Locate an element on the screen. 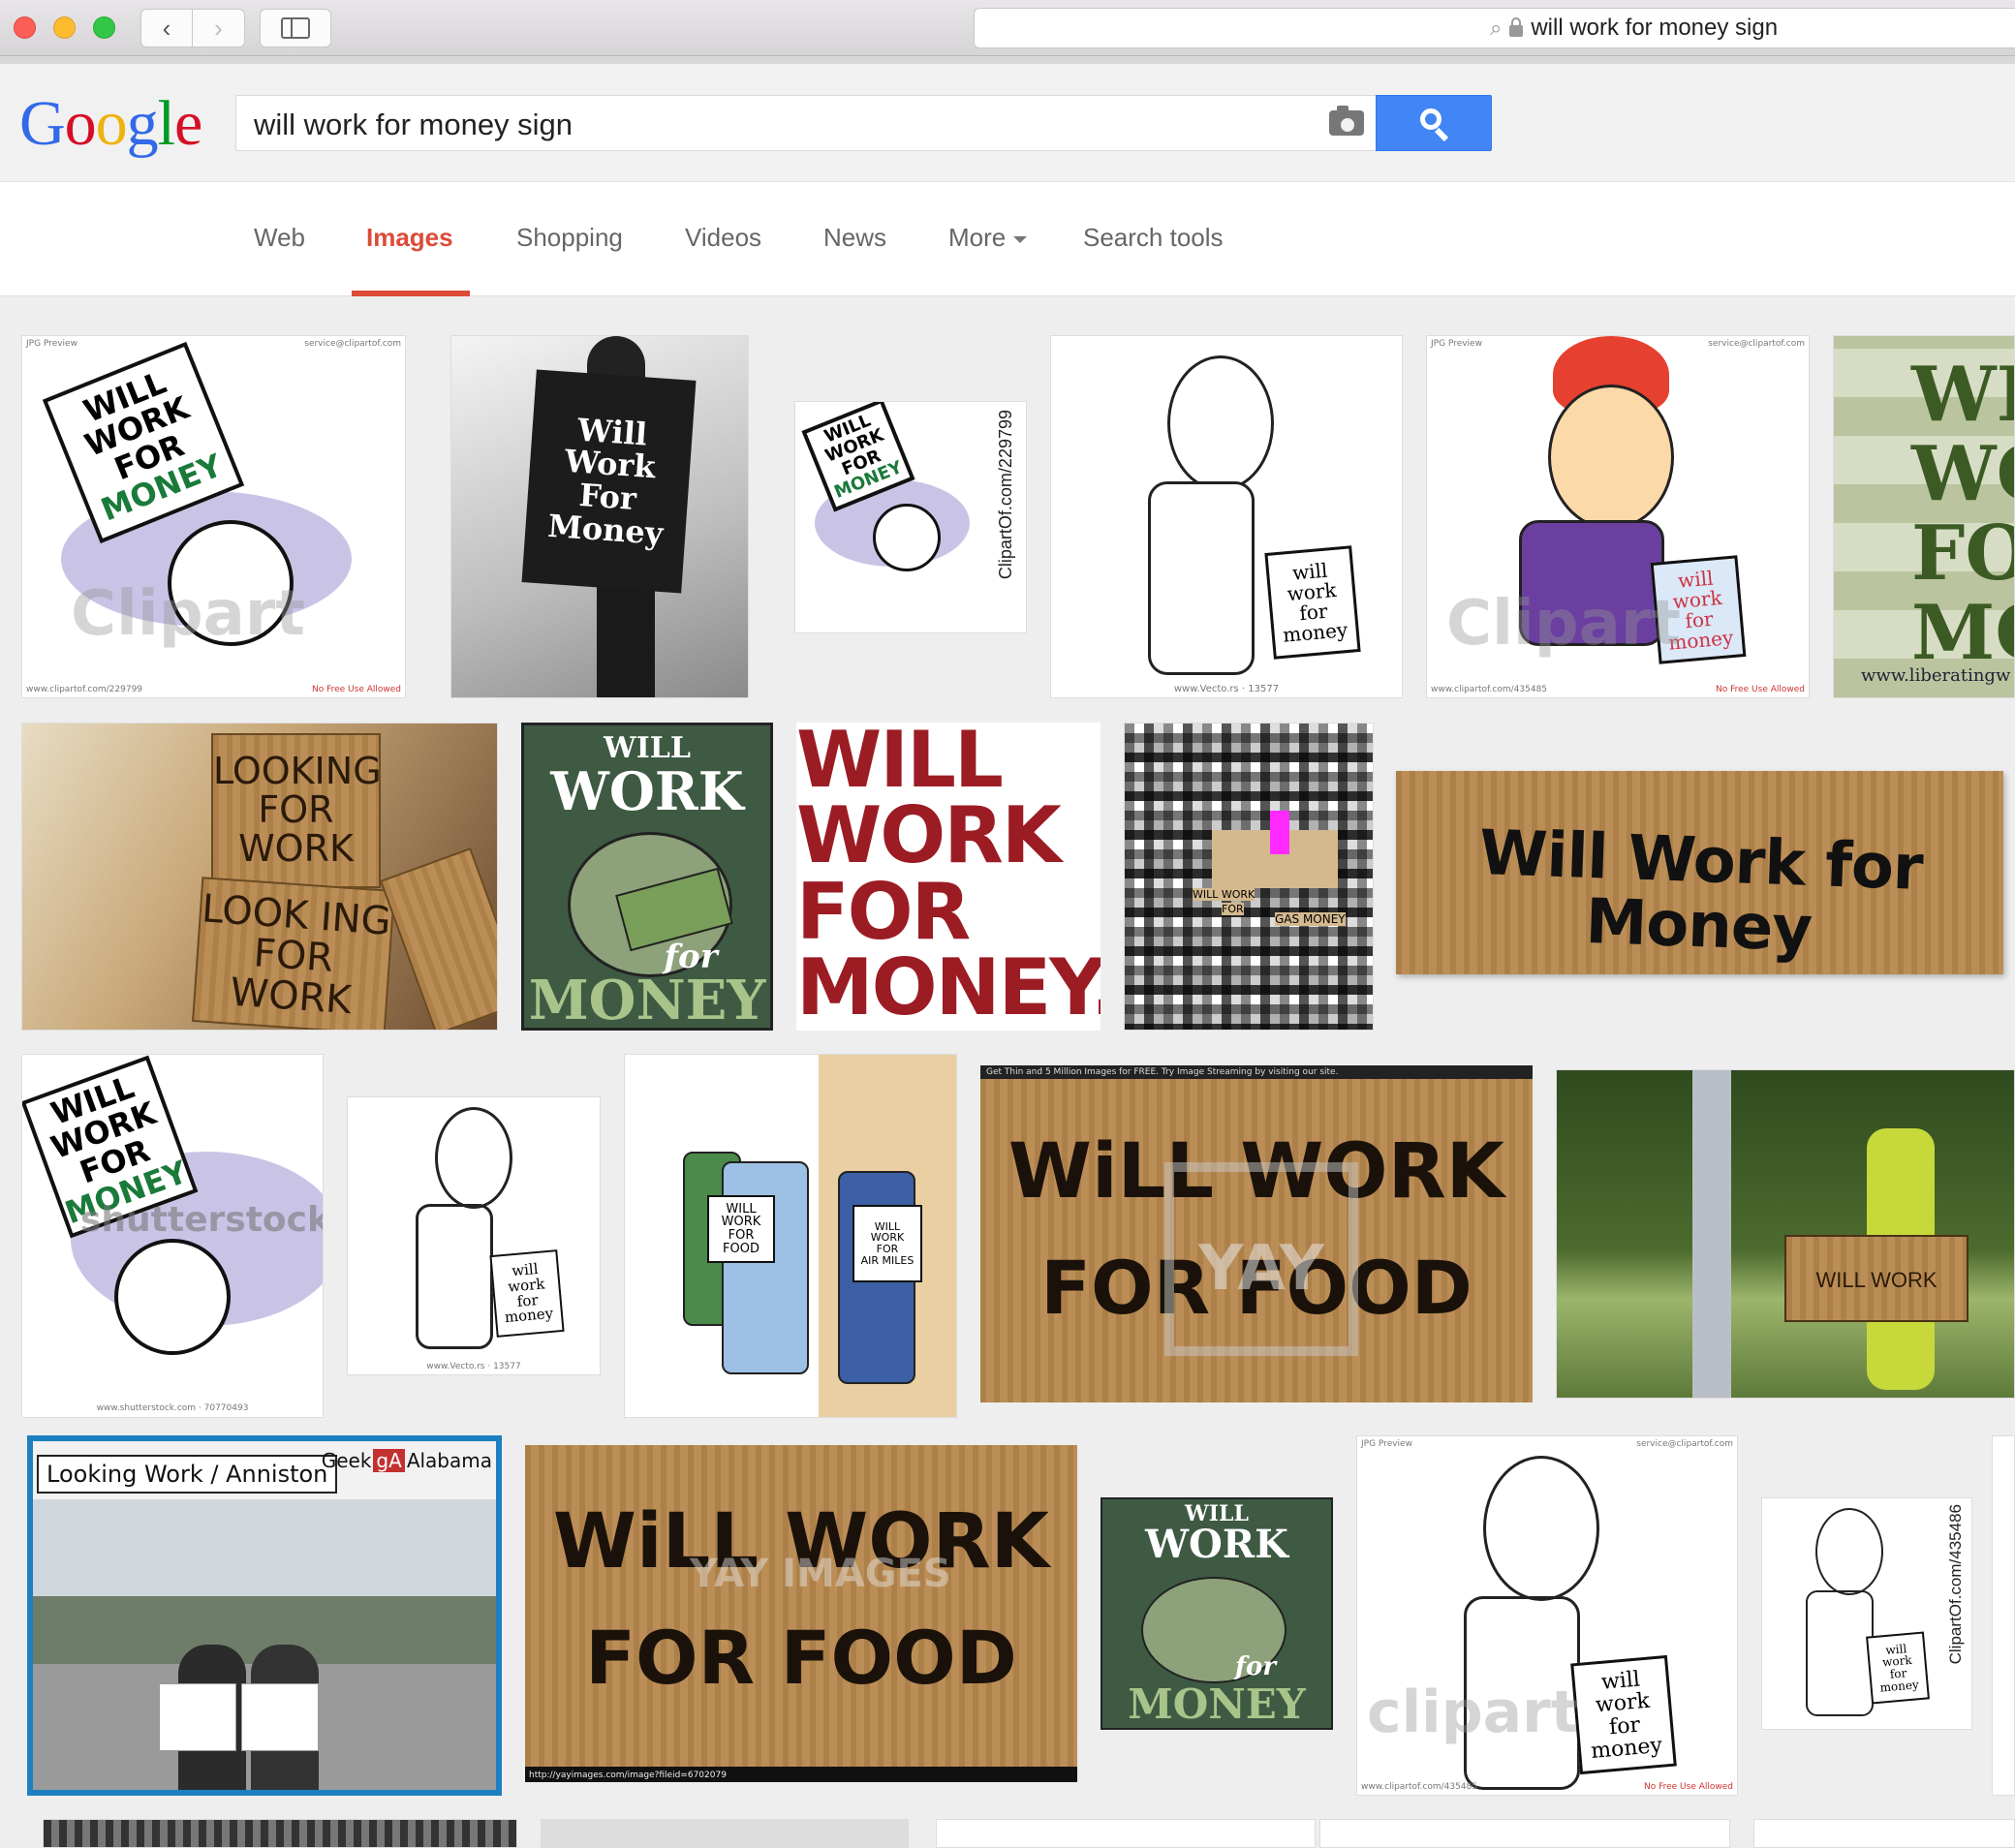 The image size is (2015, 1848). forward-button: › is located at coordinates (219, 28).